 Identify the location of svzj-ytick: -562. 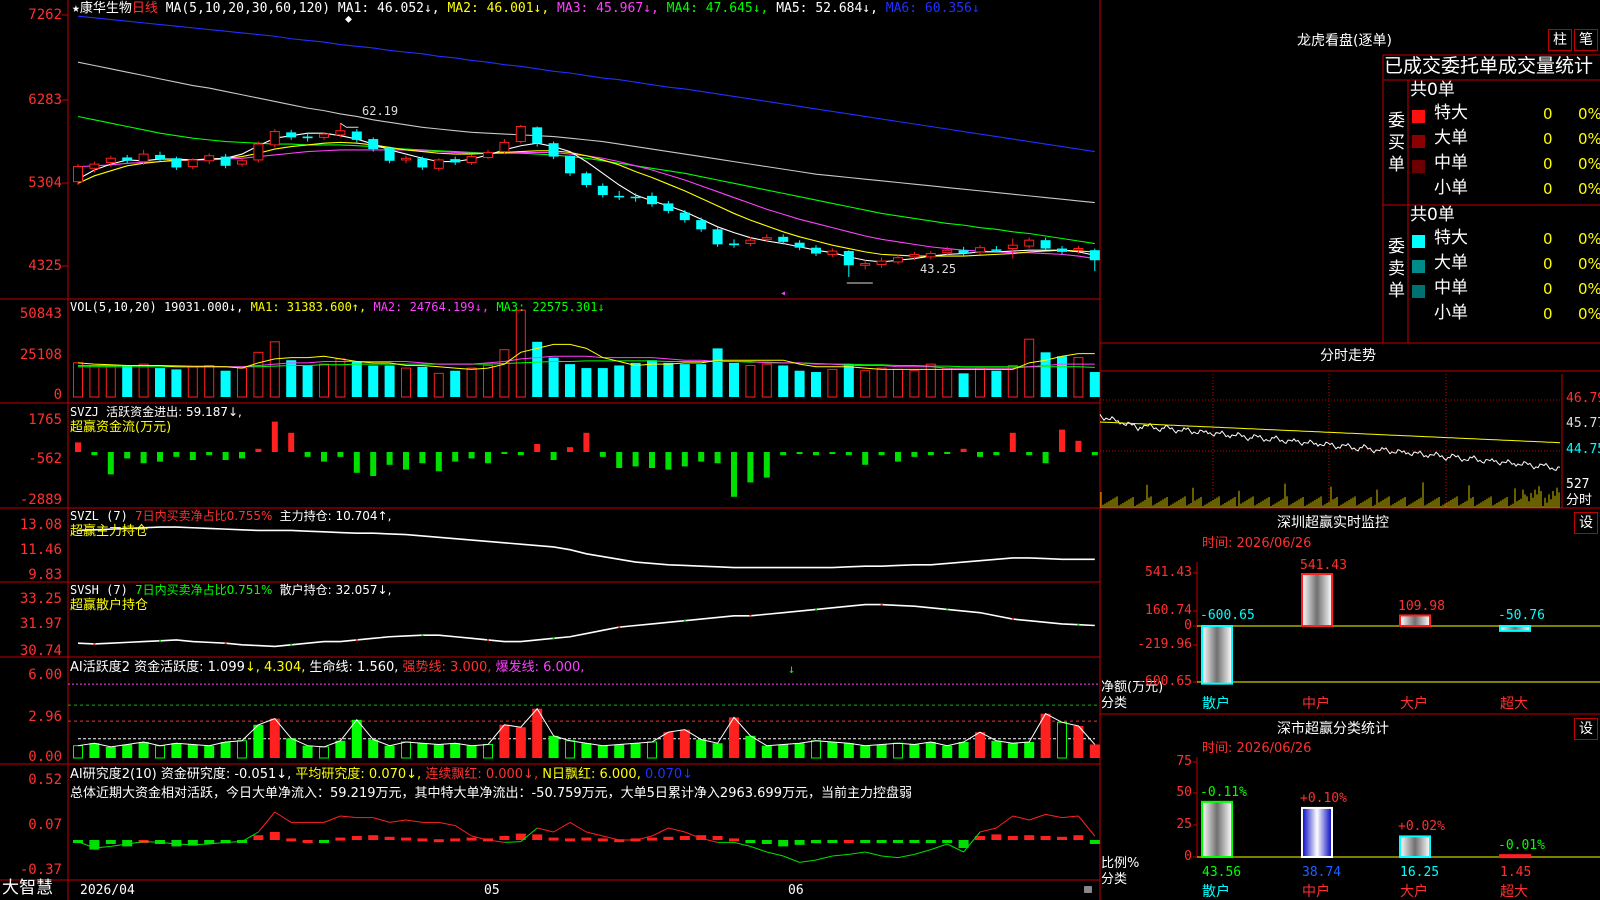
(45, 459).